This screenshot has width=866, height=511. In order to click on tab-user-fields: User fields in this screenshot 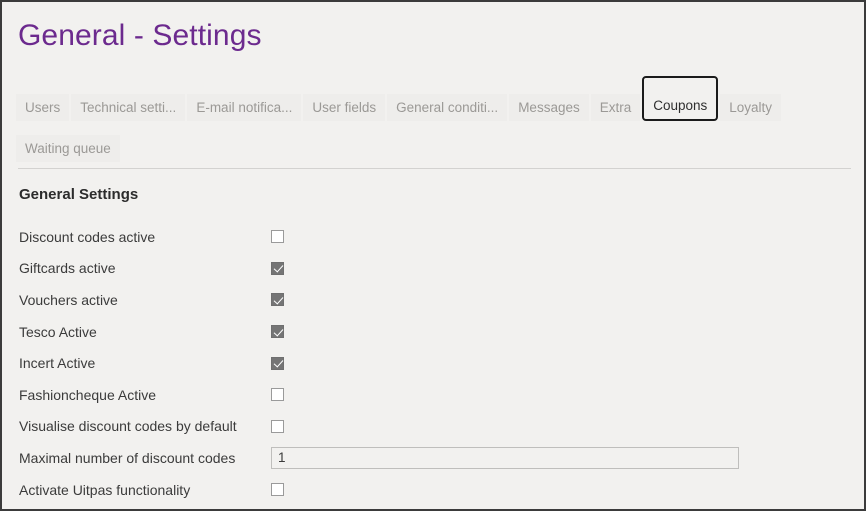, I will do `click(344, 107)`.